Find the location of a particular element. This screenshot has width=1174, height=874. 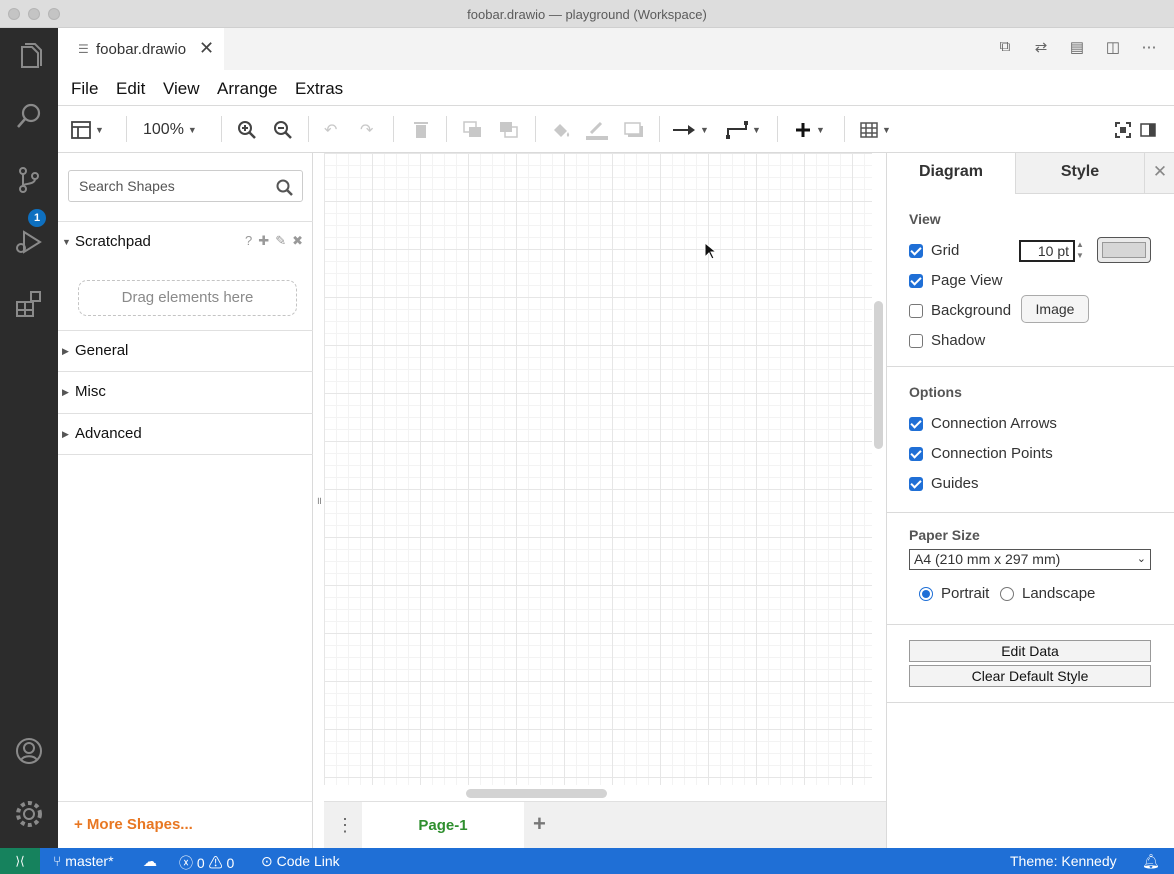

section-general: ▶ General is located at coordinates (185, 351).